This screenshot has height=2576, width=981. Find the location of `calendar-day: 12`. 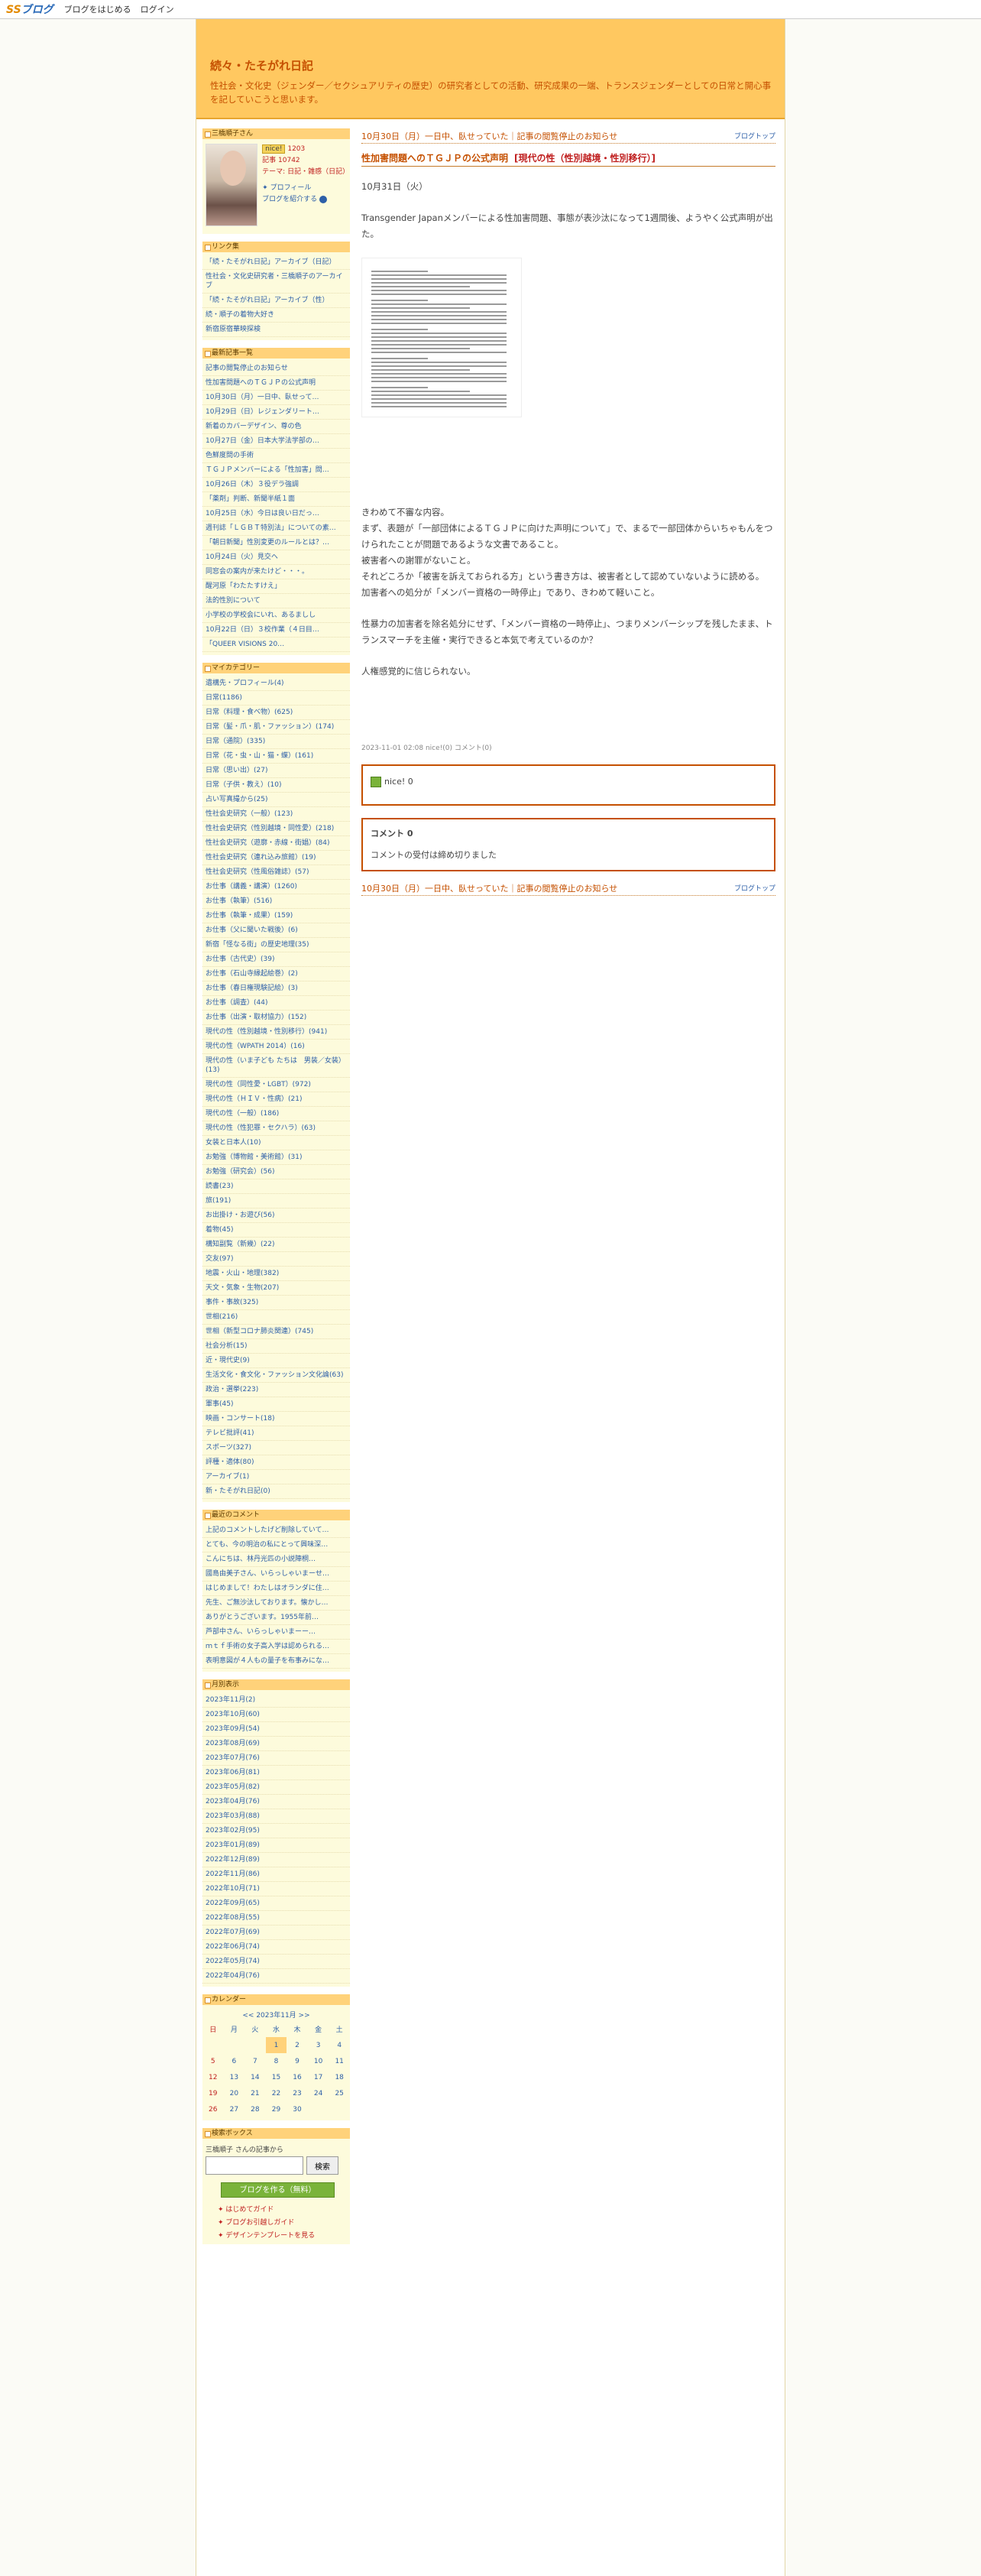

calendar-day: 12 is located at coordinates (213, 2077).